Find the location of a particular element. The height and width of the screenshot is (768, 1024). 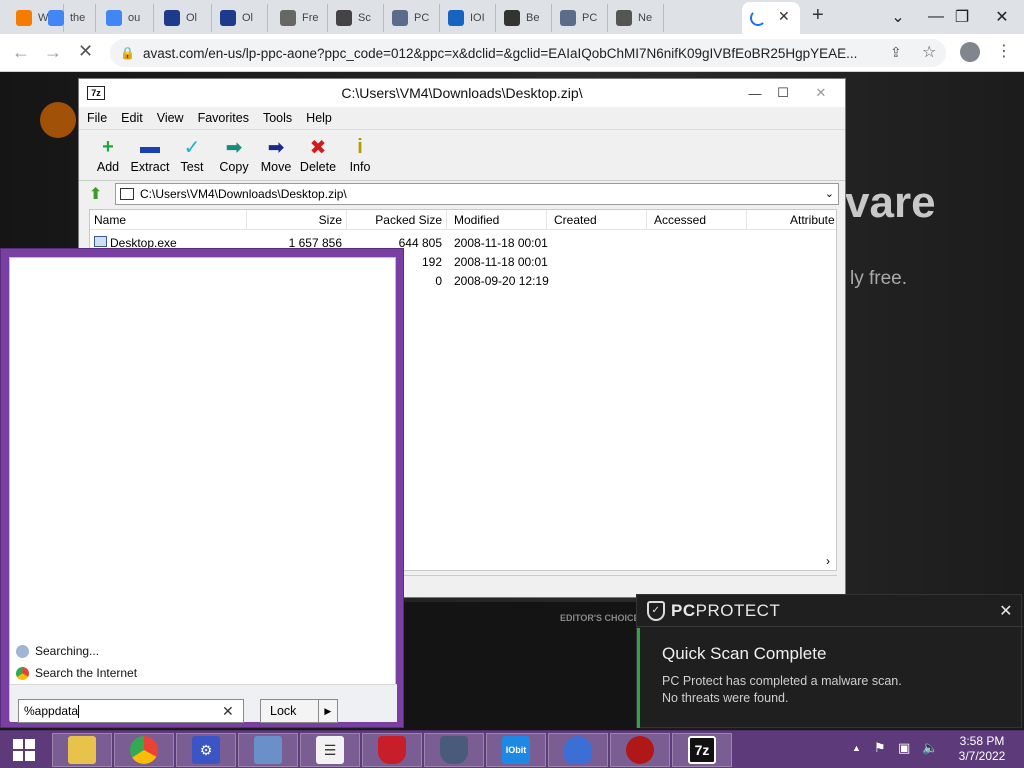

new-tab-icon: + is located at coordinates (818, 15).